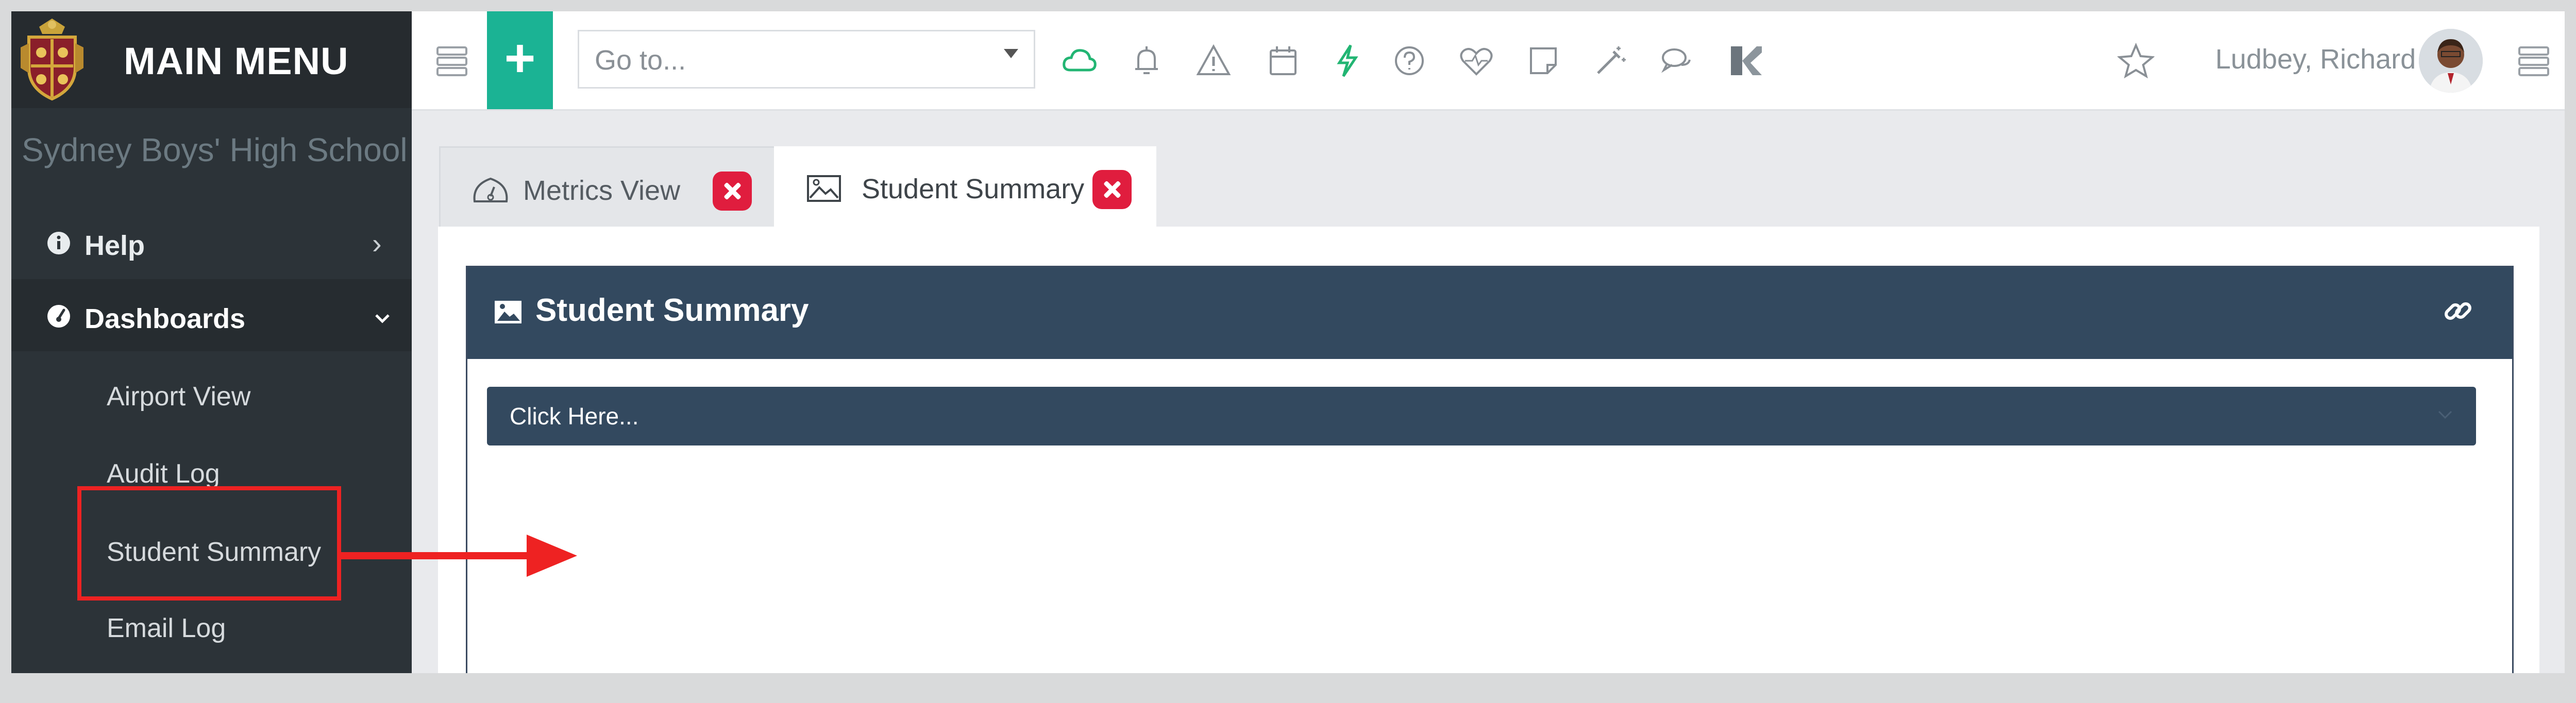  I want to click on brand-header: MAIN MENU, so click(211, 59).